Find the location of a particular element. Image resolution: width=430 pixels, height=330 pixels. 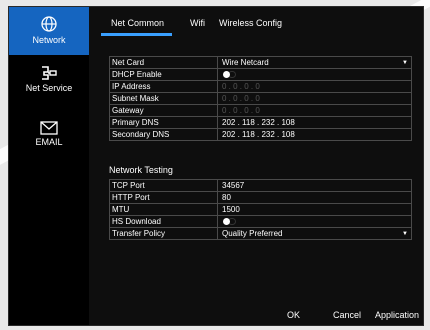

subnet-mask-field: 0 . 0 . 0 . 0 is located at coordinates (315, 98).